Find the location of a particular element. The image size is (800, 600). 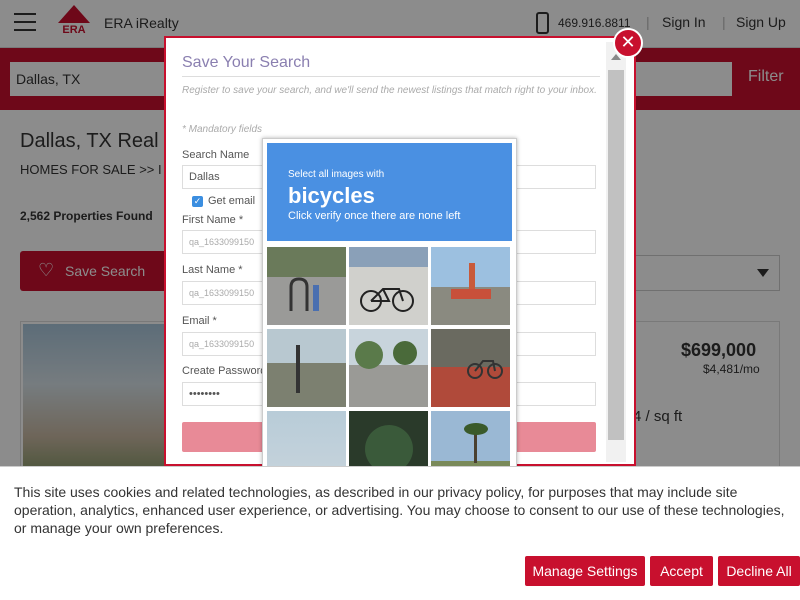

captcha-target-word: bicycles is located at coordinates (331, 195).